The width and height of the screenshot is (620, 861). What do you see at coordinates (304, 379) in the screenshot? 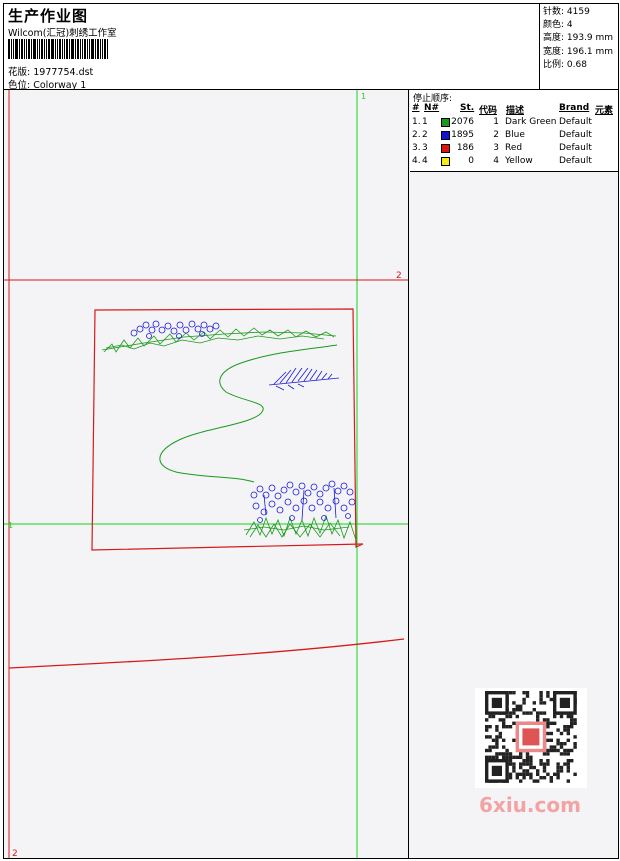
I see `blue-fern` at bounding box center [304, 379].